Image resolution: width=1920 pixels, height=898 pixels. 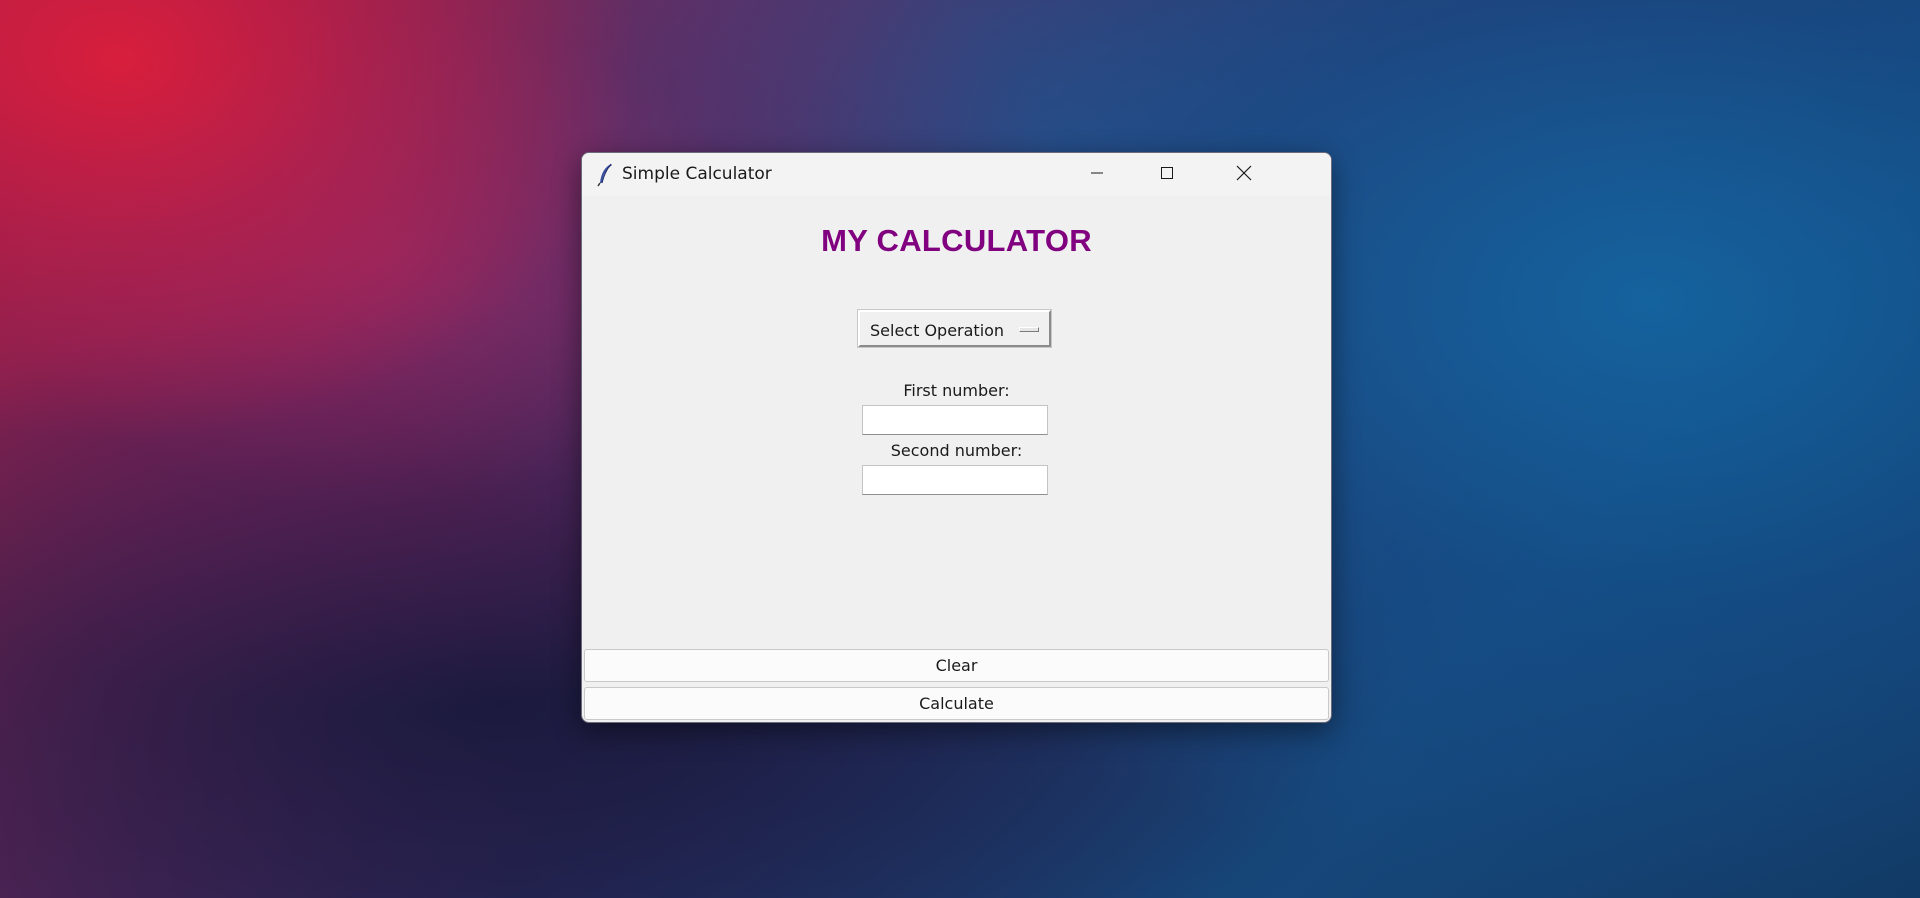 What do you see at coordinates (956, 174) in the screenshot?
I see `title-bar: Simple Calculator` at bounding box center [956, 174].